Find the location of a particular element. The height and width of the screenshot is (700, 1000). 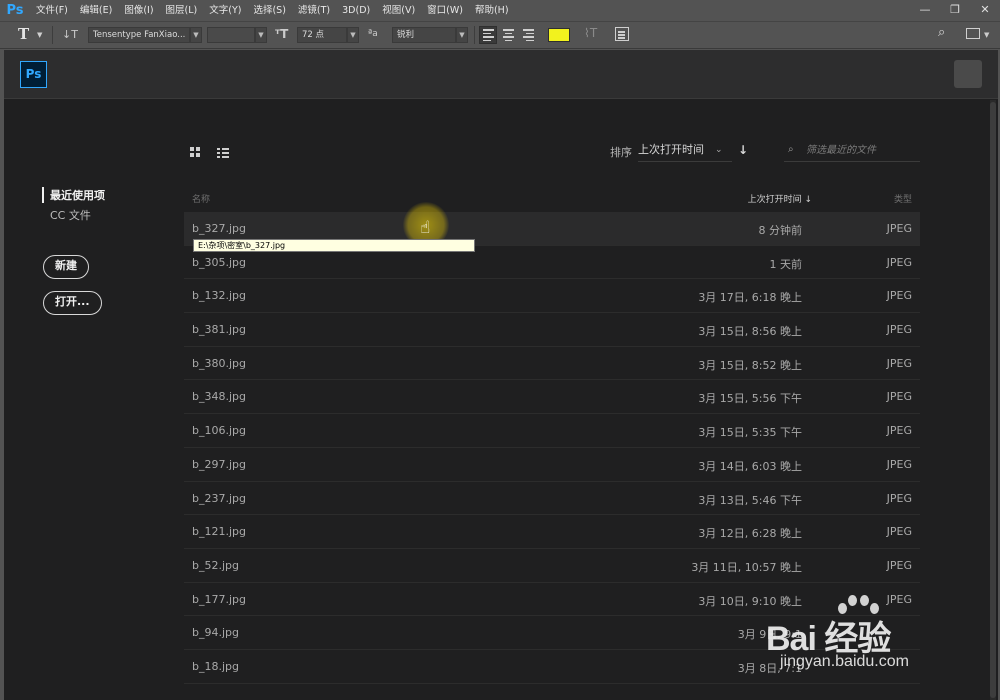

menu-item: 图像(I) is located at coordinates (138, 10).